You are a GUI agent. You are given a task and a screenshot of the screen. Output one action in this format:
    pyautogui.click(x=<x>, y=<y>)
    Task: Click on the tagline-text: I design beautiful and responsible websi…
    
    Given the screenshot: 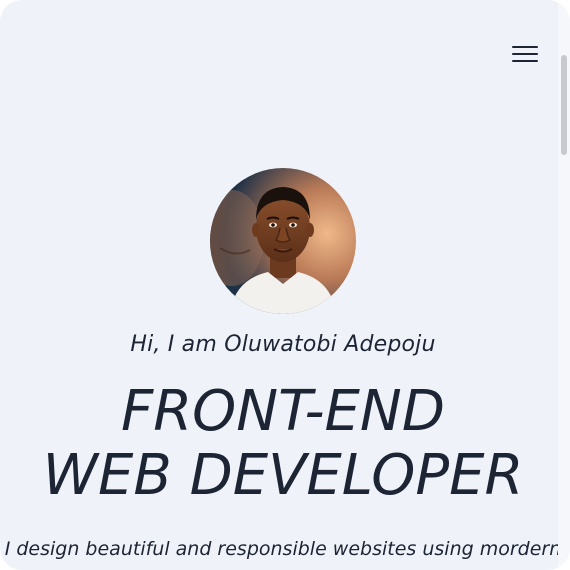 What is the action you would take?
    pyautogui.click(x=283, y=549)
    